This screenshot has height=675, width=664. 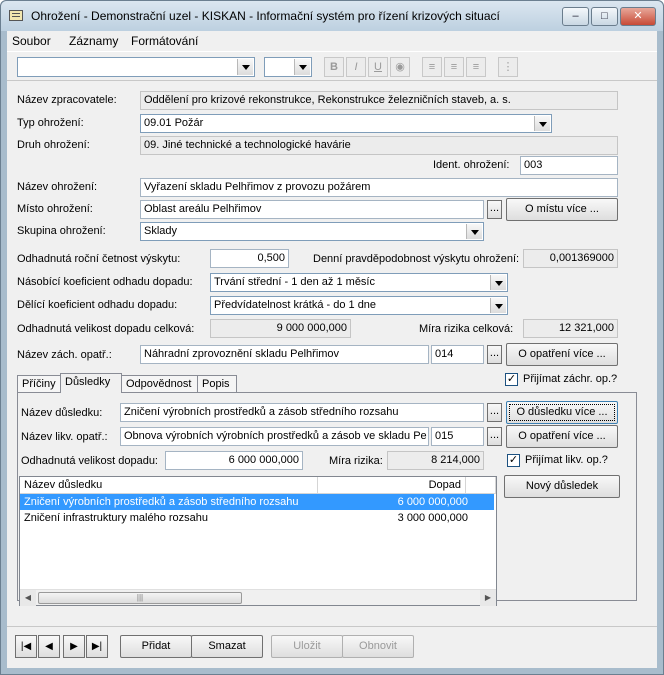 I want to click on menu-formatovani: Formátování, so click(x=164, y=41).